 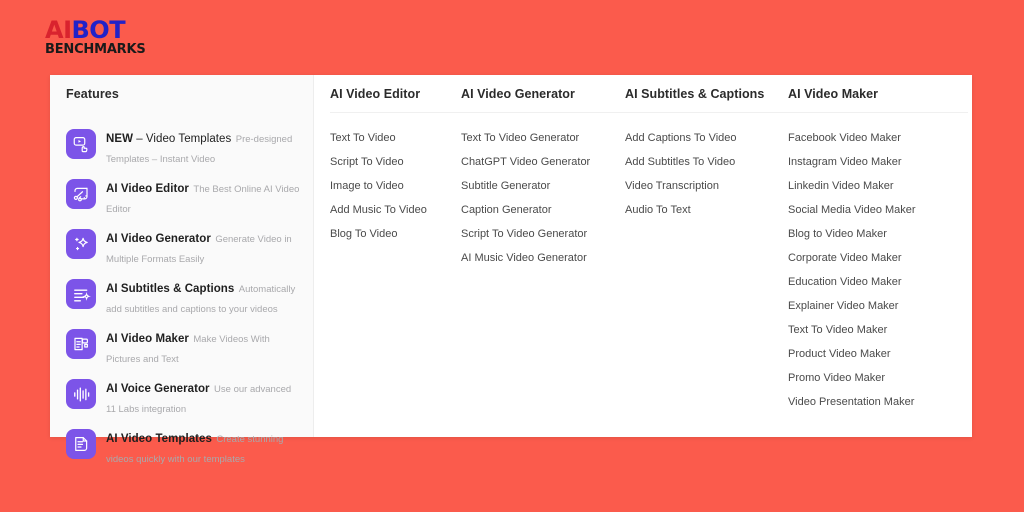 What do you see at coordinates (81, 294) in the screenshot?
I see `subtitle-lines-sparkle-icon` at bounding box center [81, 294].